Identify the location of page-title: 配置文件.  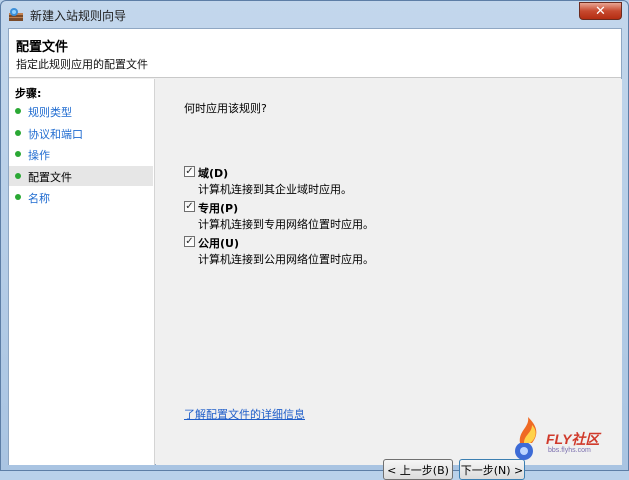
(42, 47).